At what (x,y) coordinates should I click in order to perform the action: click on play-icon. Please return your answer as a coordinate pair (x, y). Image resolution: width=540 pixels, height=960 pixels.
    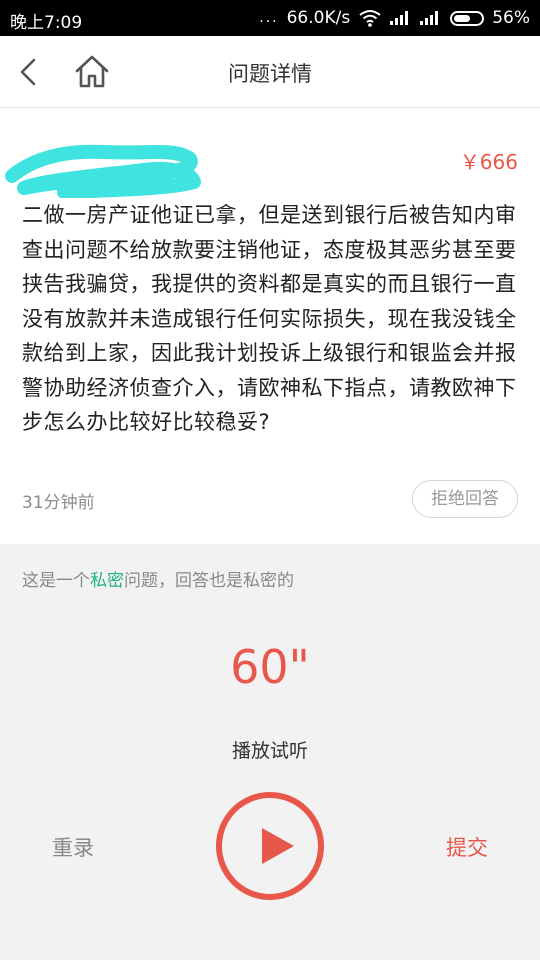
    Looking at the image, I should click on (278, 846).